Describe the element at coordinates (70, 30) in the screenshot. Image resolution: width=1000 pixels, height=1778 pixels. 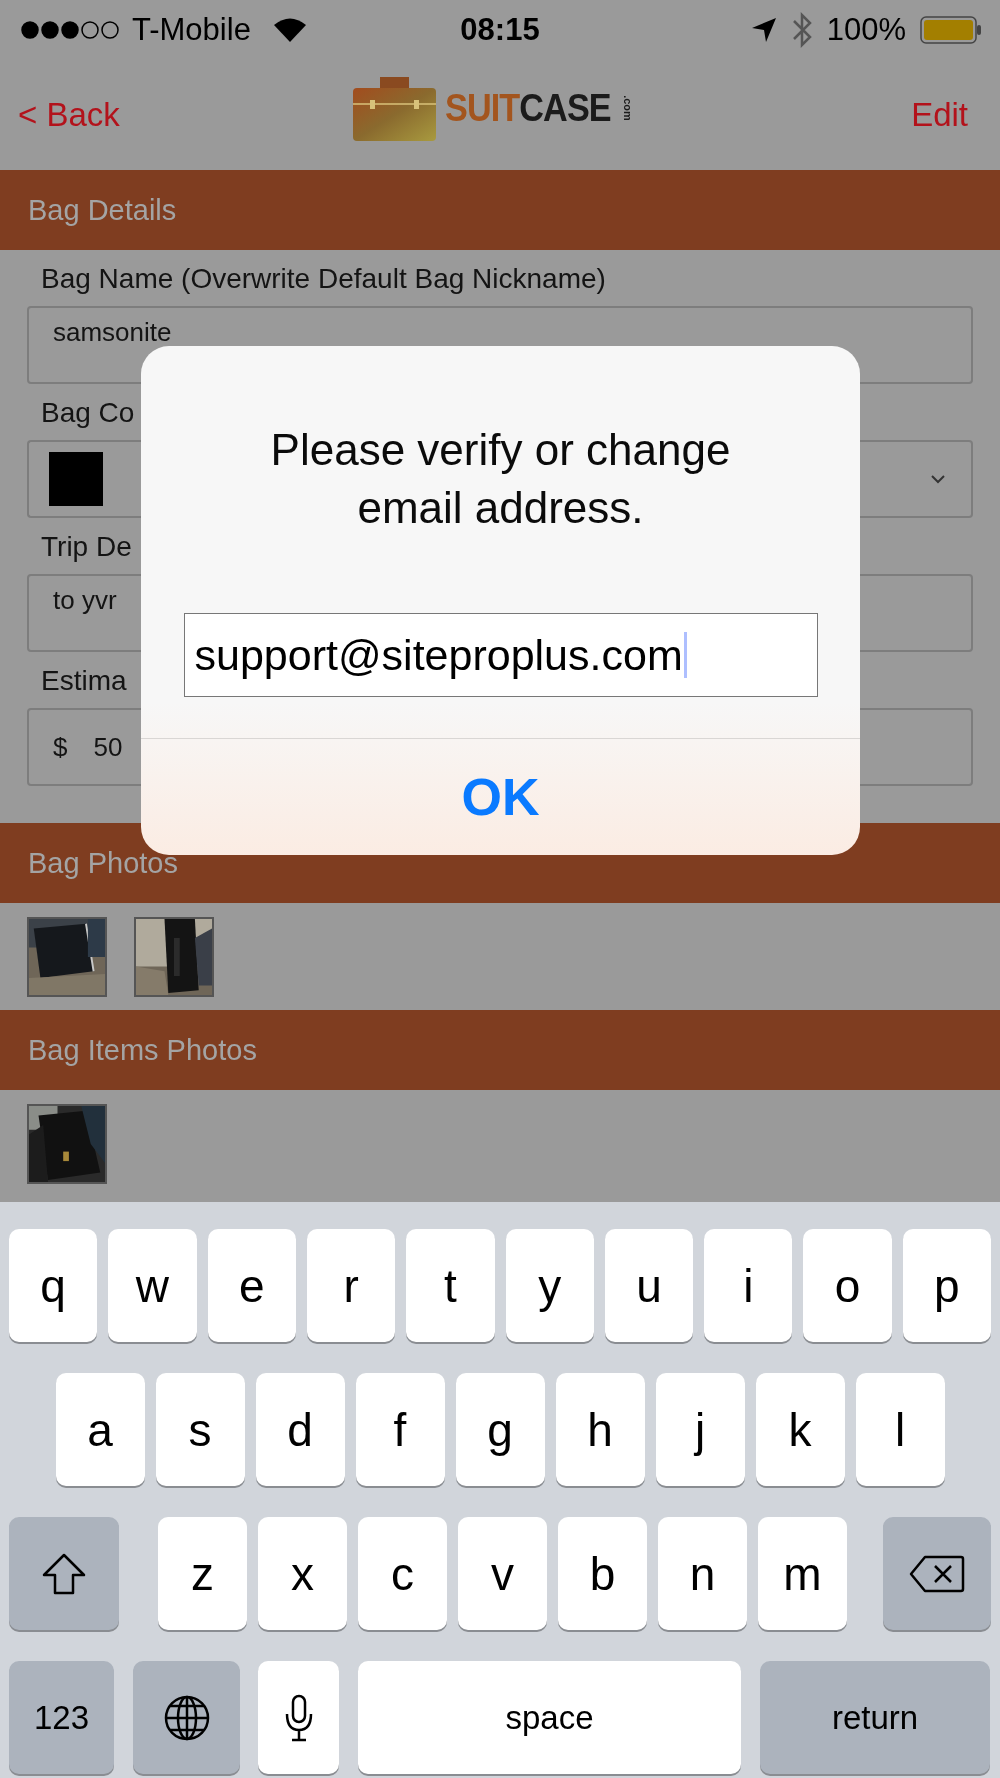
I see `signal-icon` at that location.